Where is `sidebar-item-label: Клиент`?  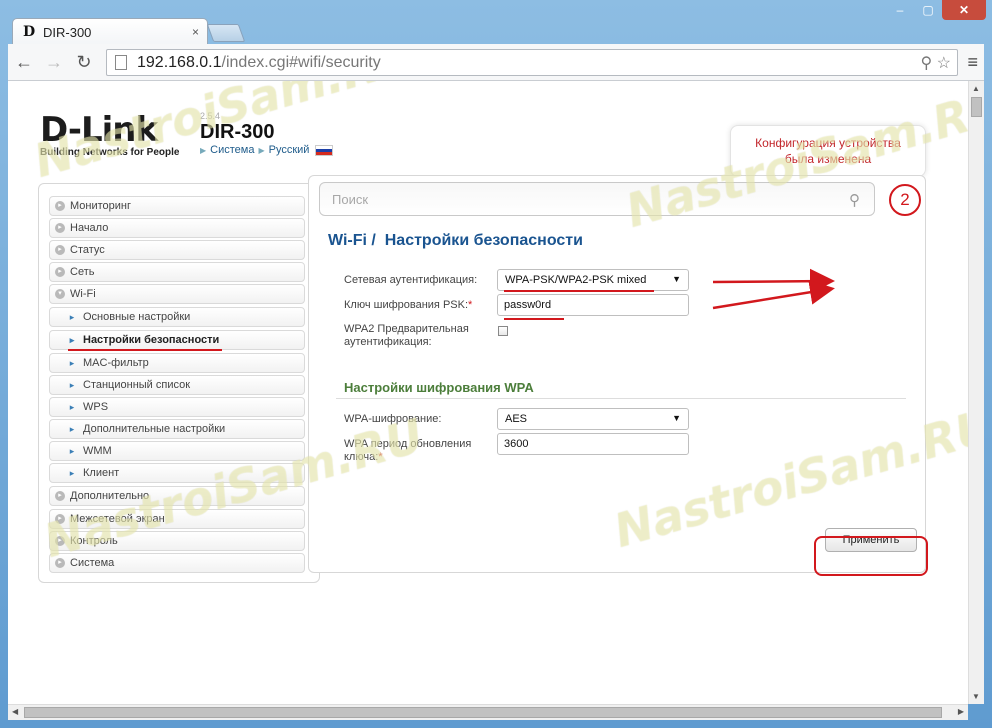 sidebar-item-label: Клиент is located at coordinates (101, 473).